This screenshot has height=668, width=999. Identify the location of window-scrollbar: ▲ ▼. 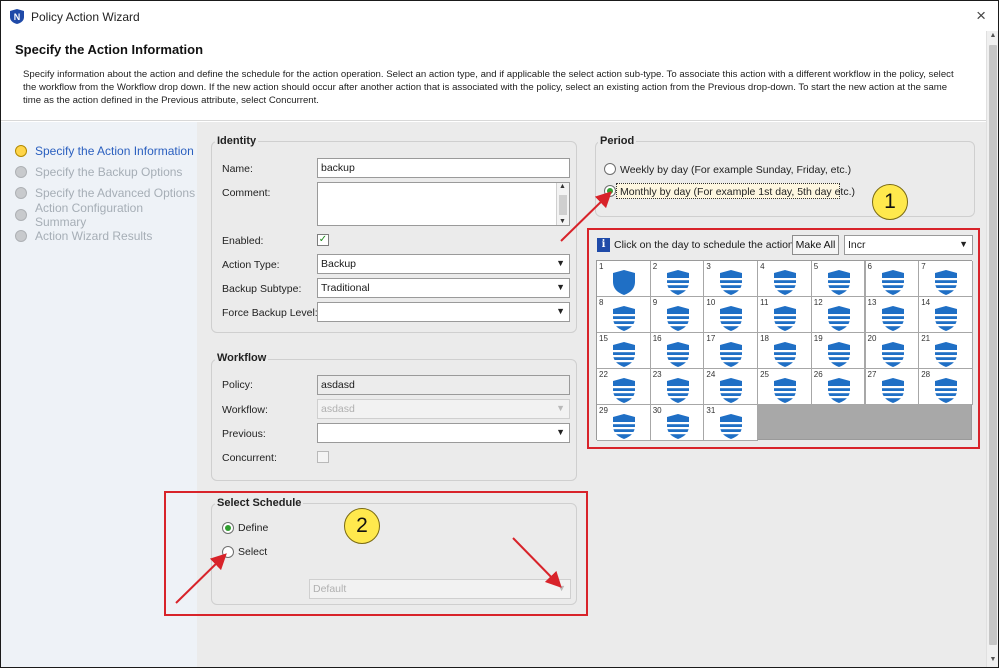
(992, 349).